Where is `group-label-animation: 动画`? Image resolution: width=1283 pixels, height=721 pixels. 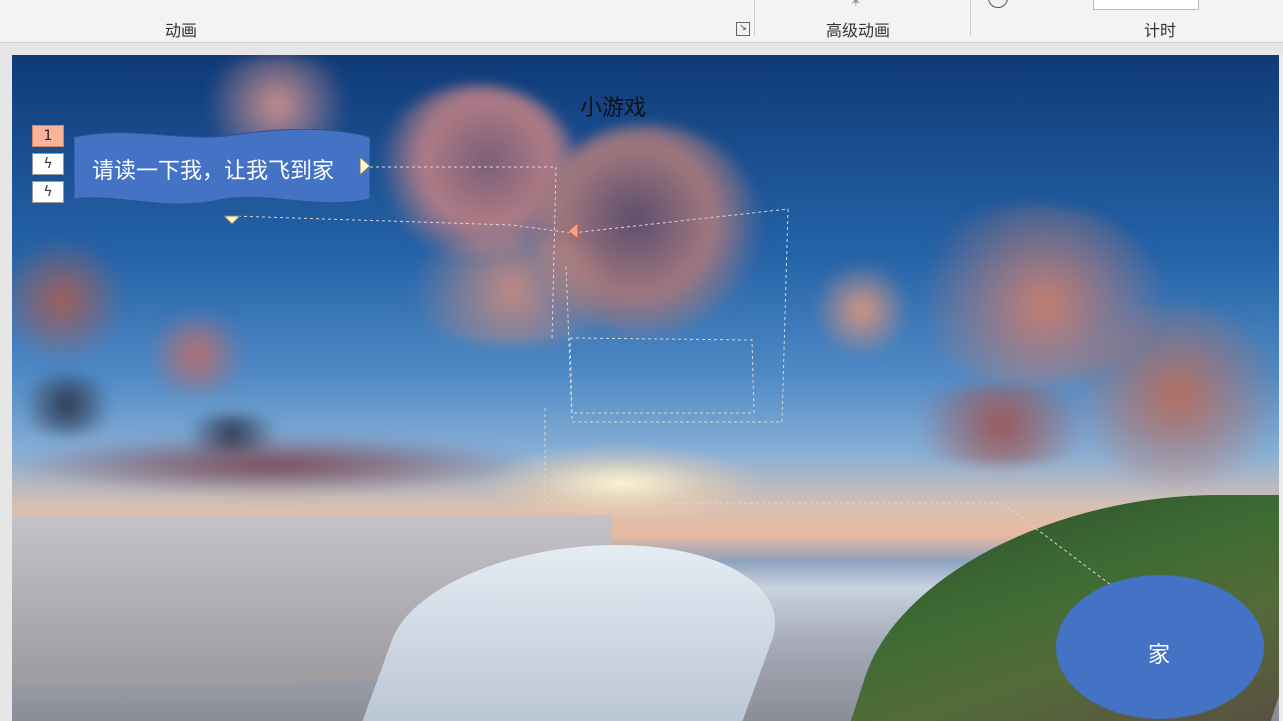 group-label-animation: 动画 is located at coordinates (181, 30).